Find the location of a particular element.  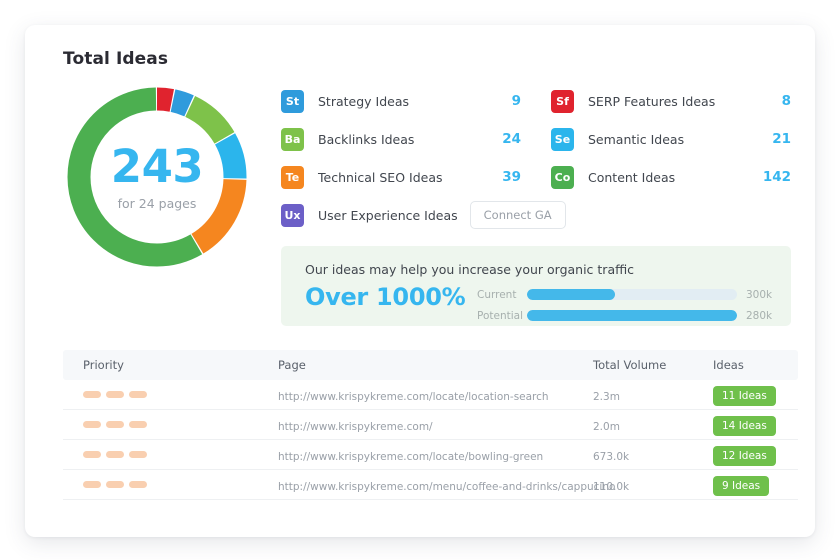

cell-total-volume: 110.0k is located at coordinates (653, 484).